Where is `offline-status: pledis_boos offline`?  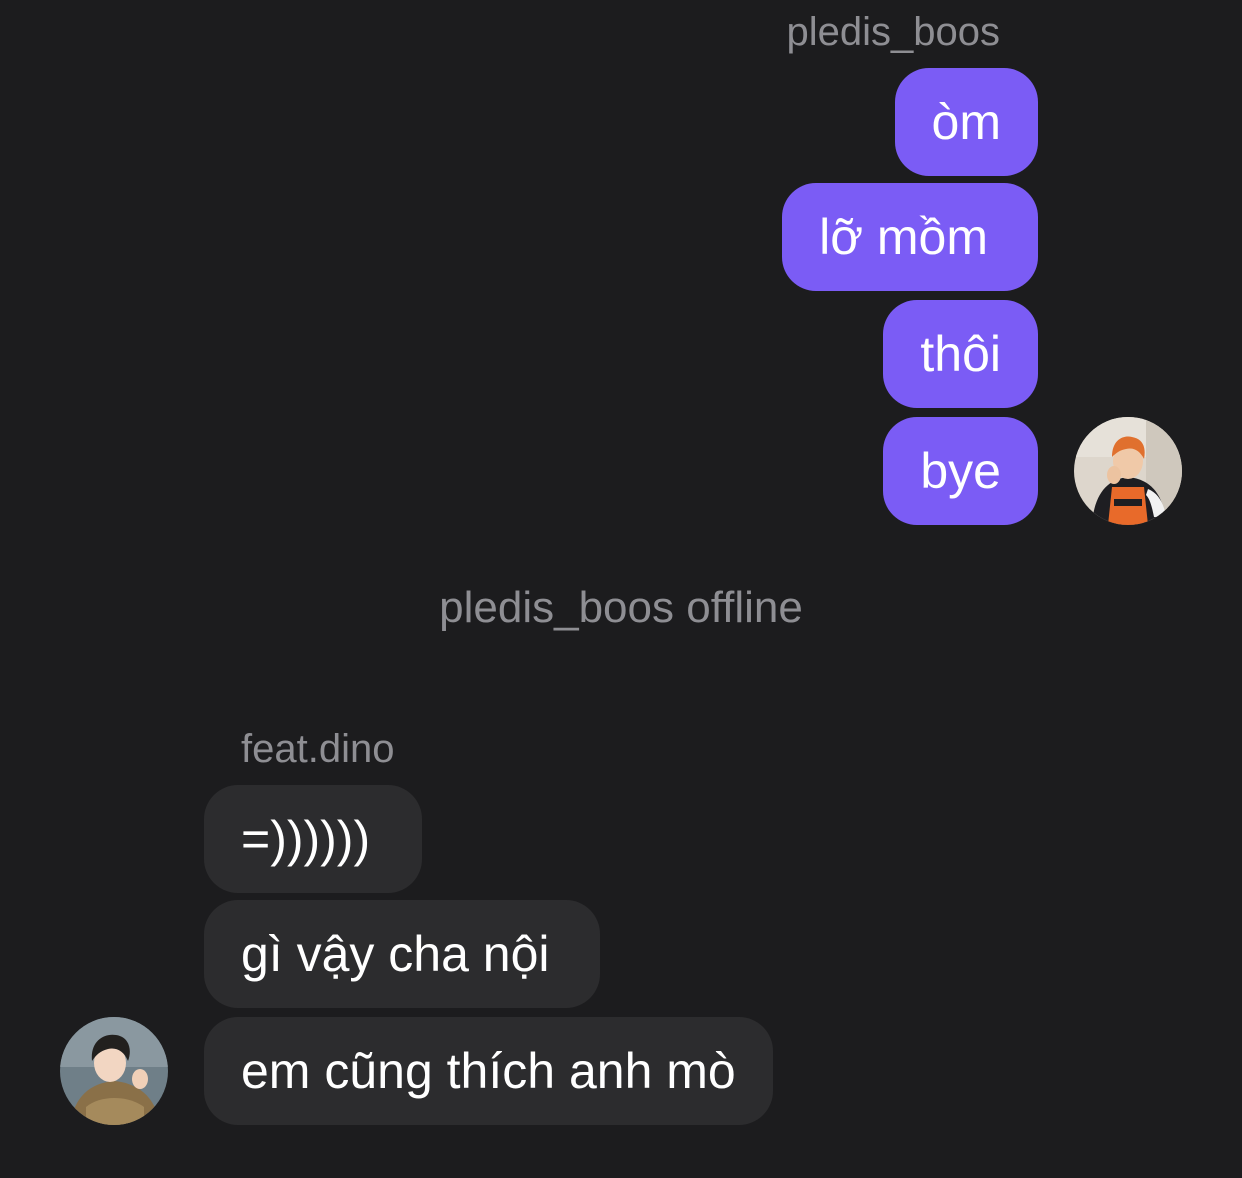 offline-status: pledis_boos offline is located at coordinates (621, 607).